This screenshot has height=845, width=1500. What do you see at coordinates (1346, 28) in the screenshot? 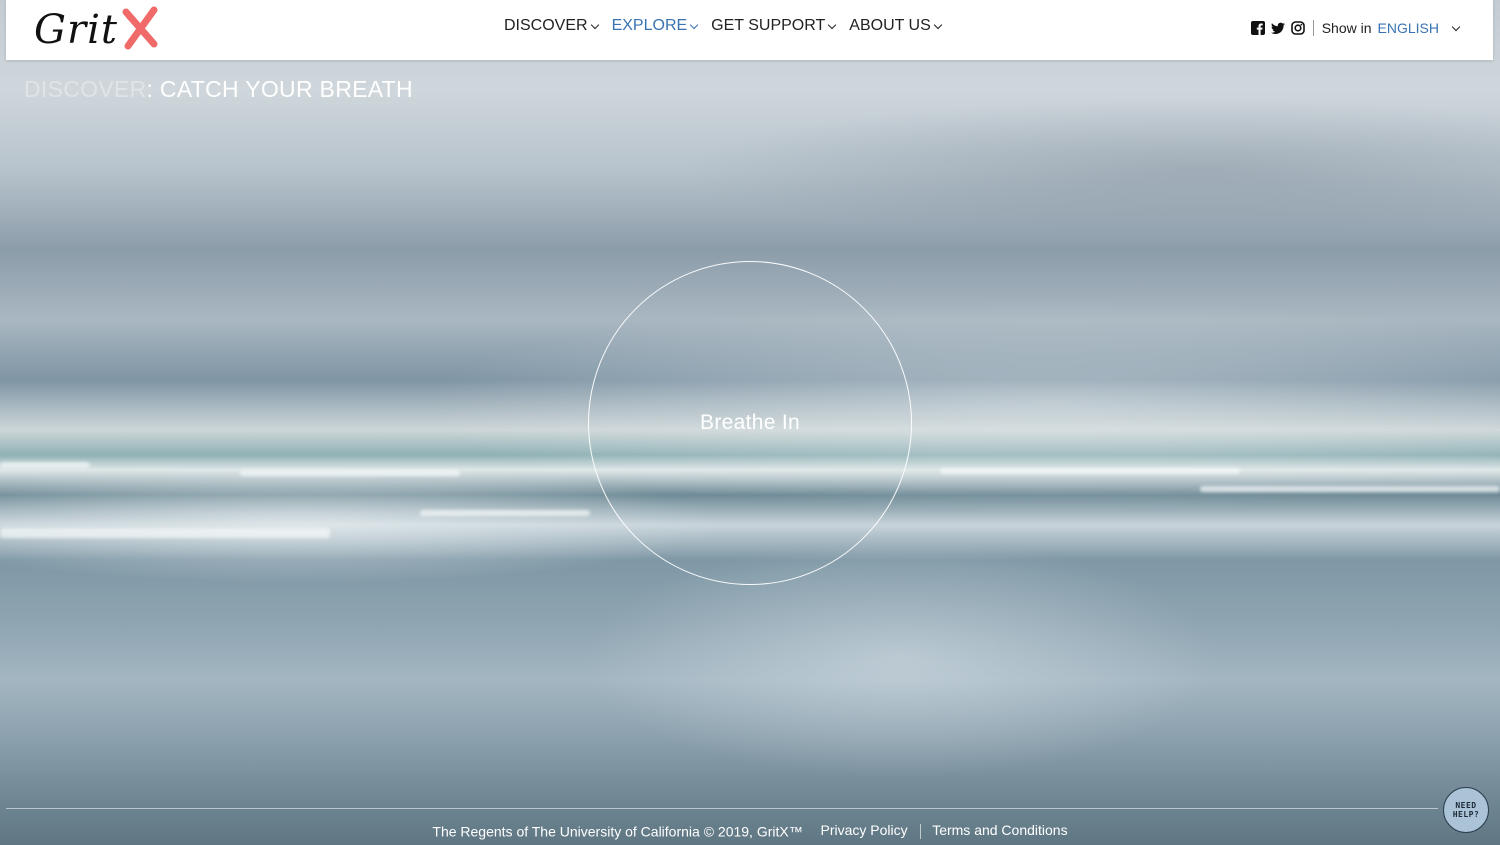
I see `language-prefix: Show in` at bounding box center [1346, 28].